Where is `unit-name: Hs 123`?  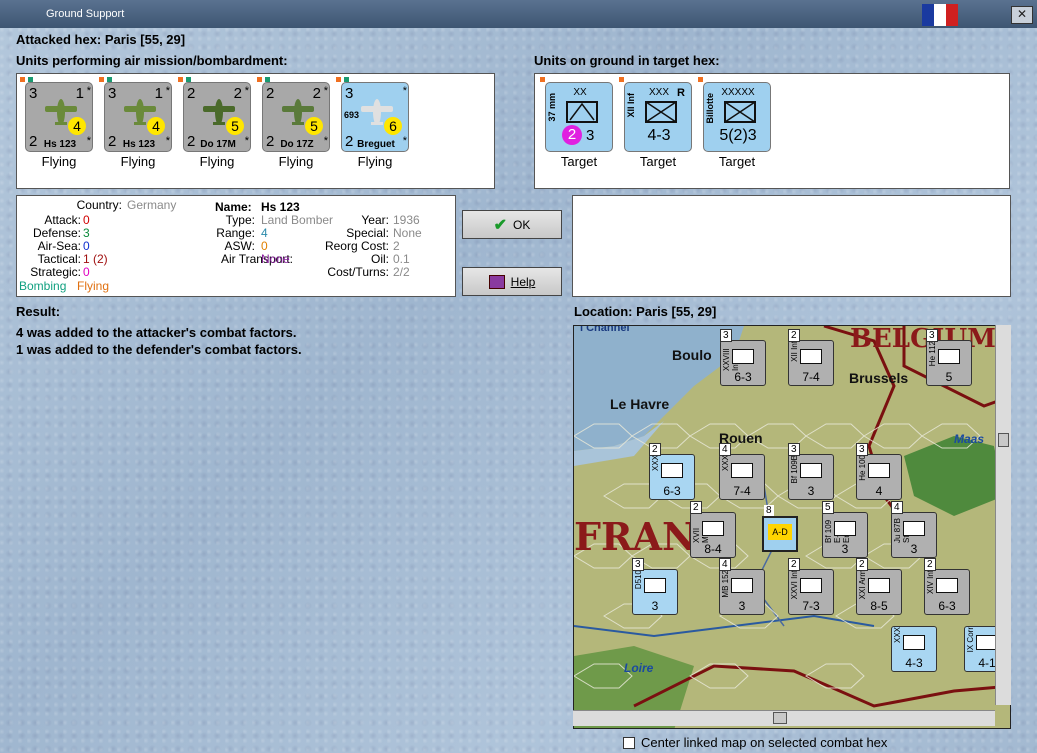 unit-name: Hs 123 is located at coordinates (139, 144).